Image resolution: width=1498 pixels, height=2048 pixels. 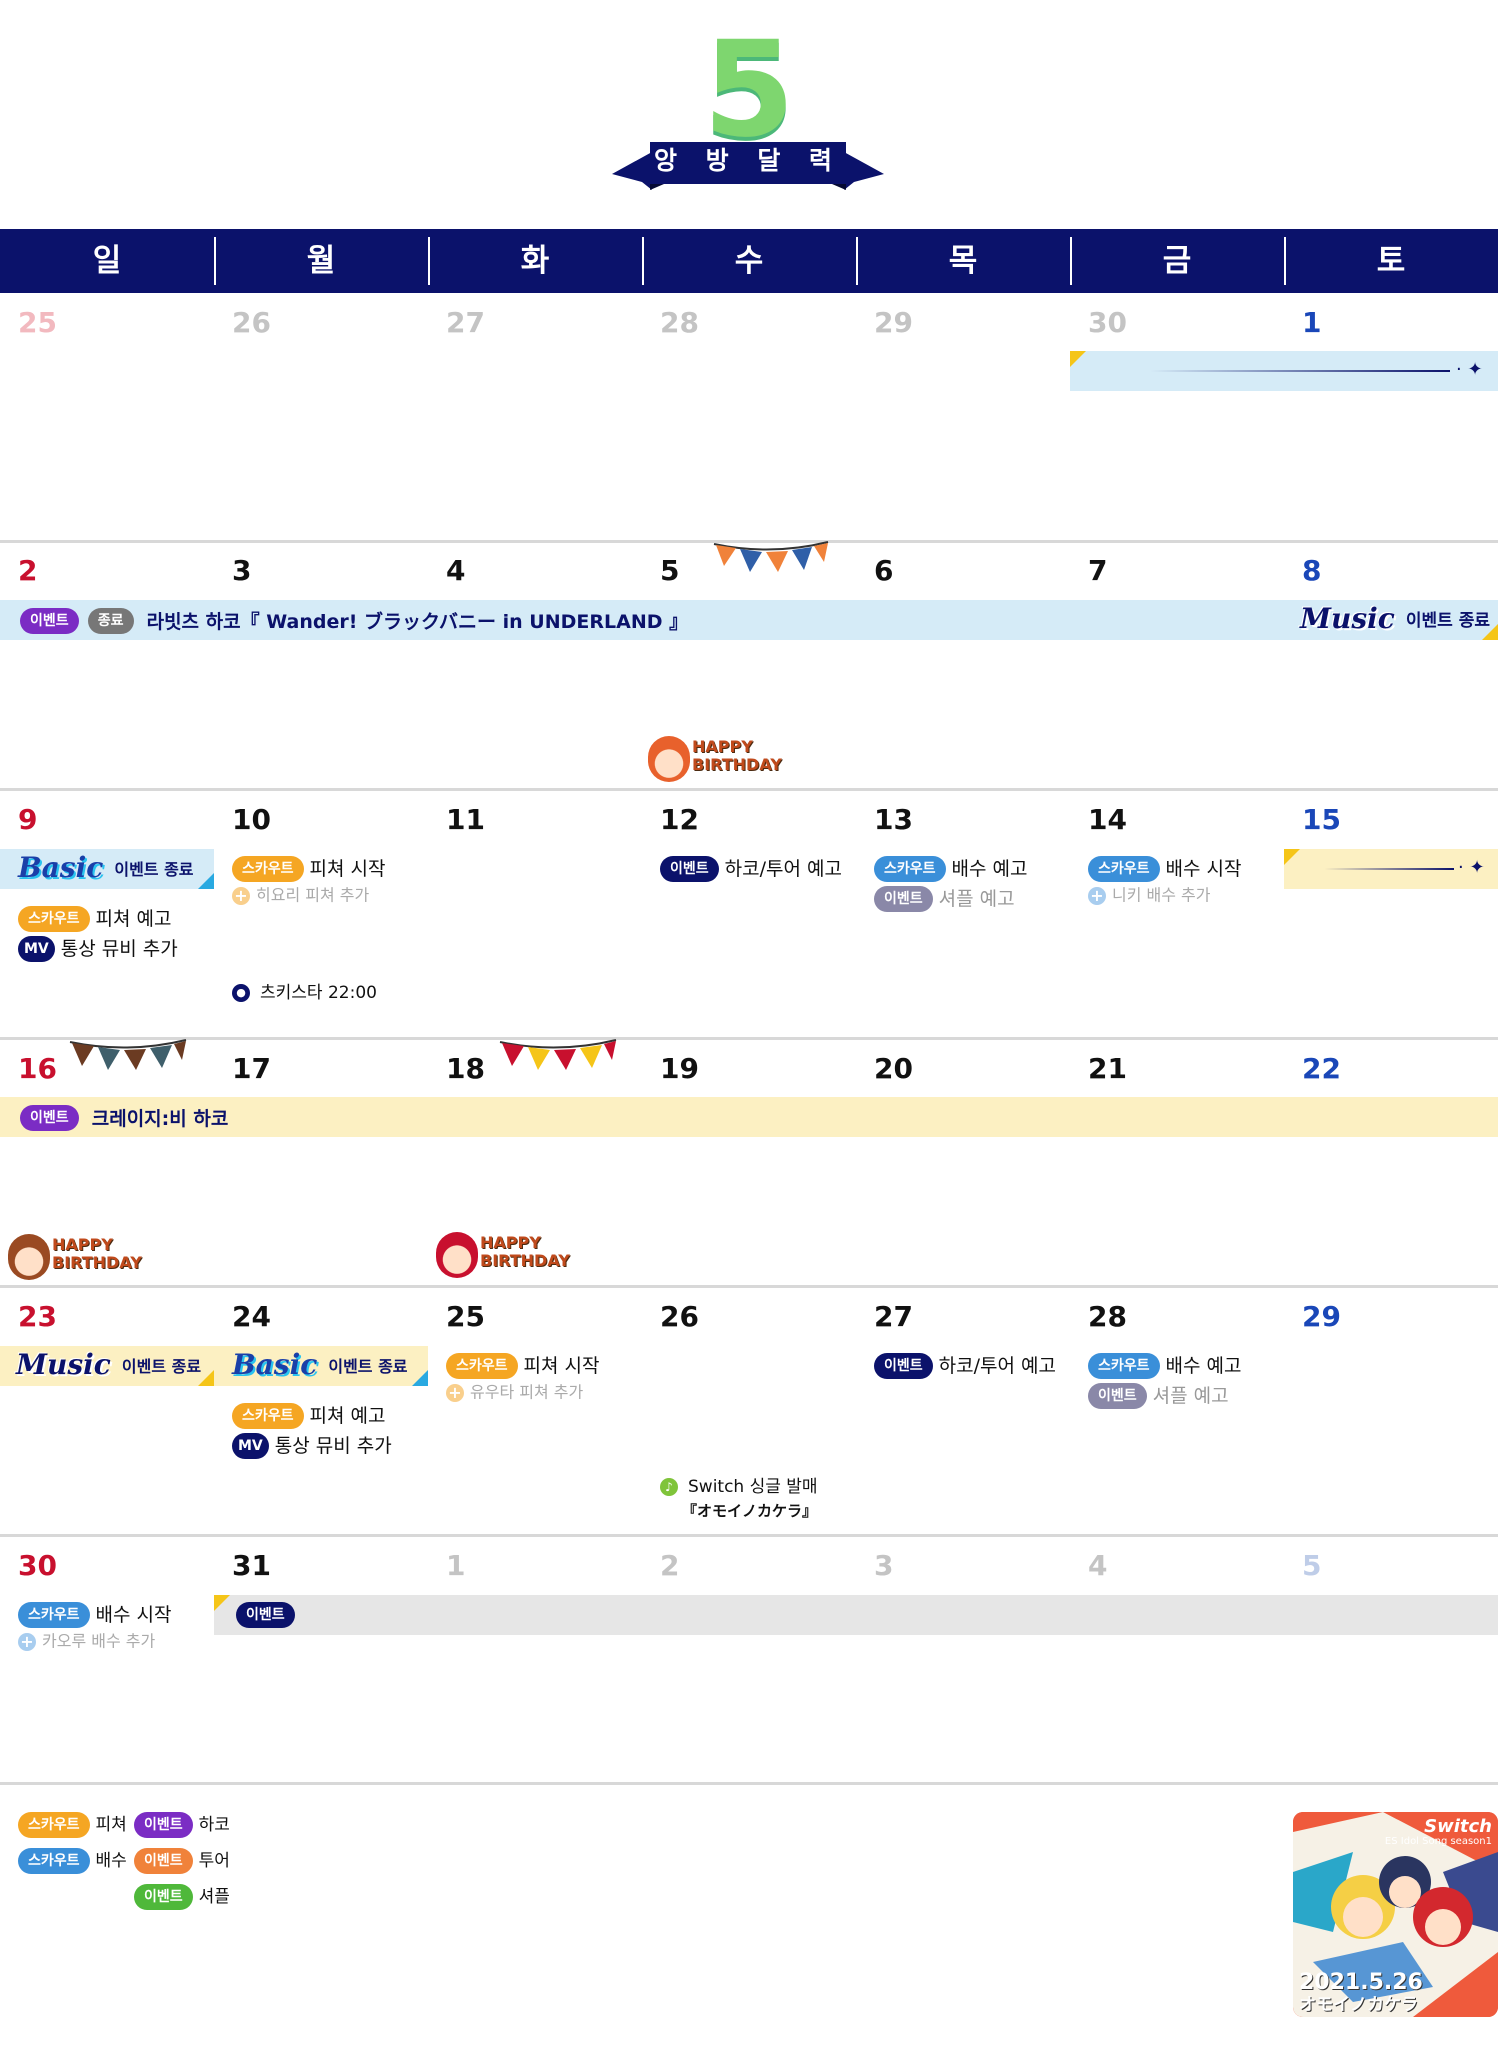 What do you see at coordinates (27, 1641) in the screenshot?
I see `plus-icon: +` at bounding box center [27, 1641].